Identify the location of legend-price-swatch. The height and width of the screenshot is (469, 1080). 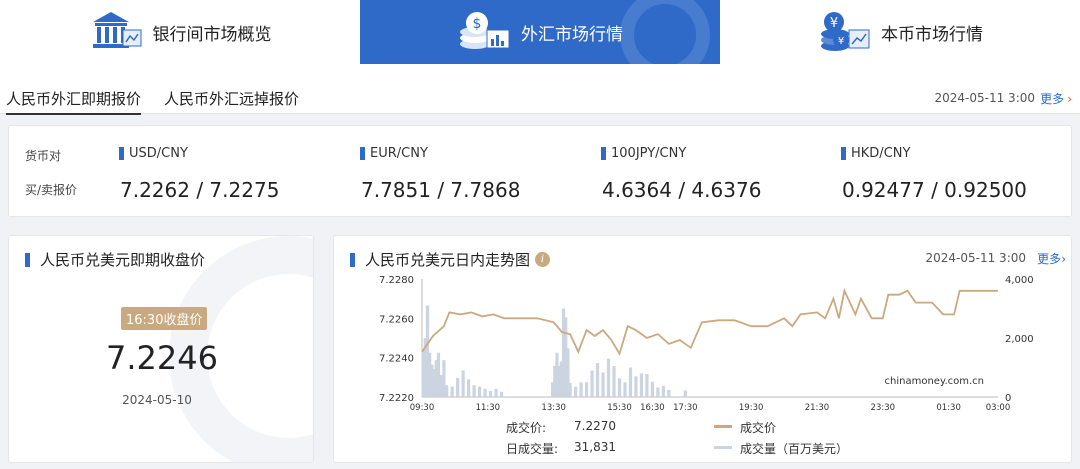
(723, 426).